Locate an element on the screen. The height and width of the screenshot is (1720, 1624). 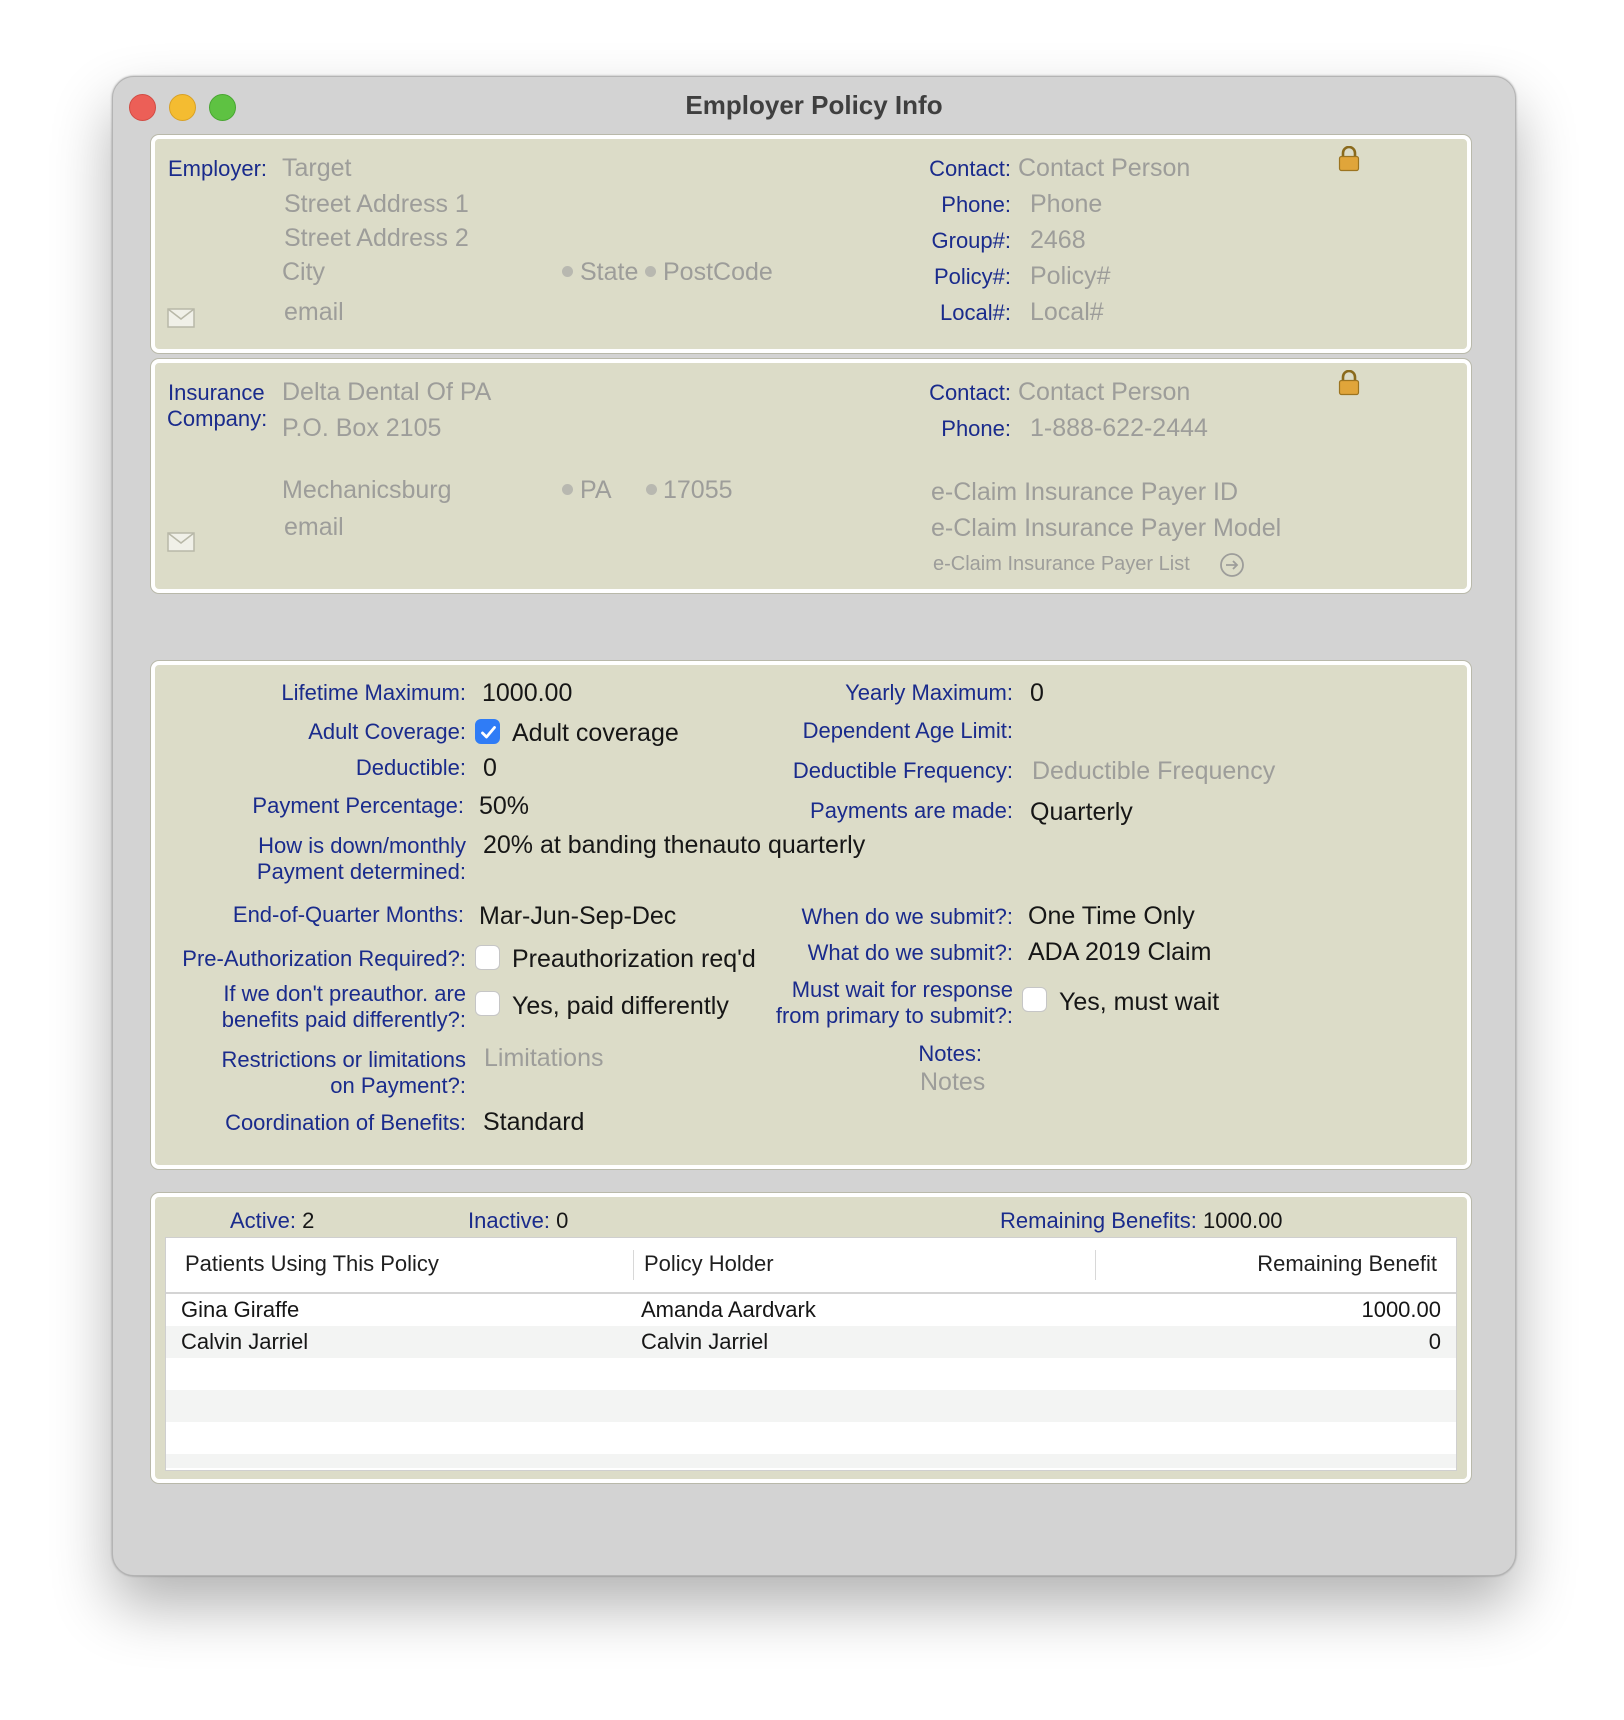
insurance-email-field: email is located at coordinates (314, 527).